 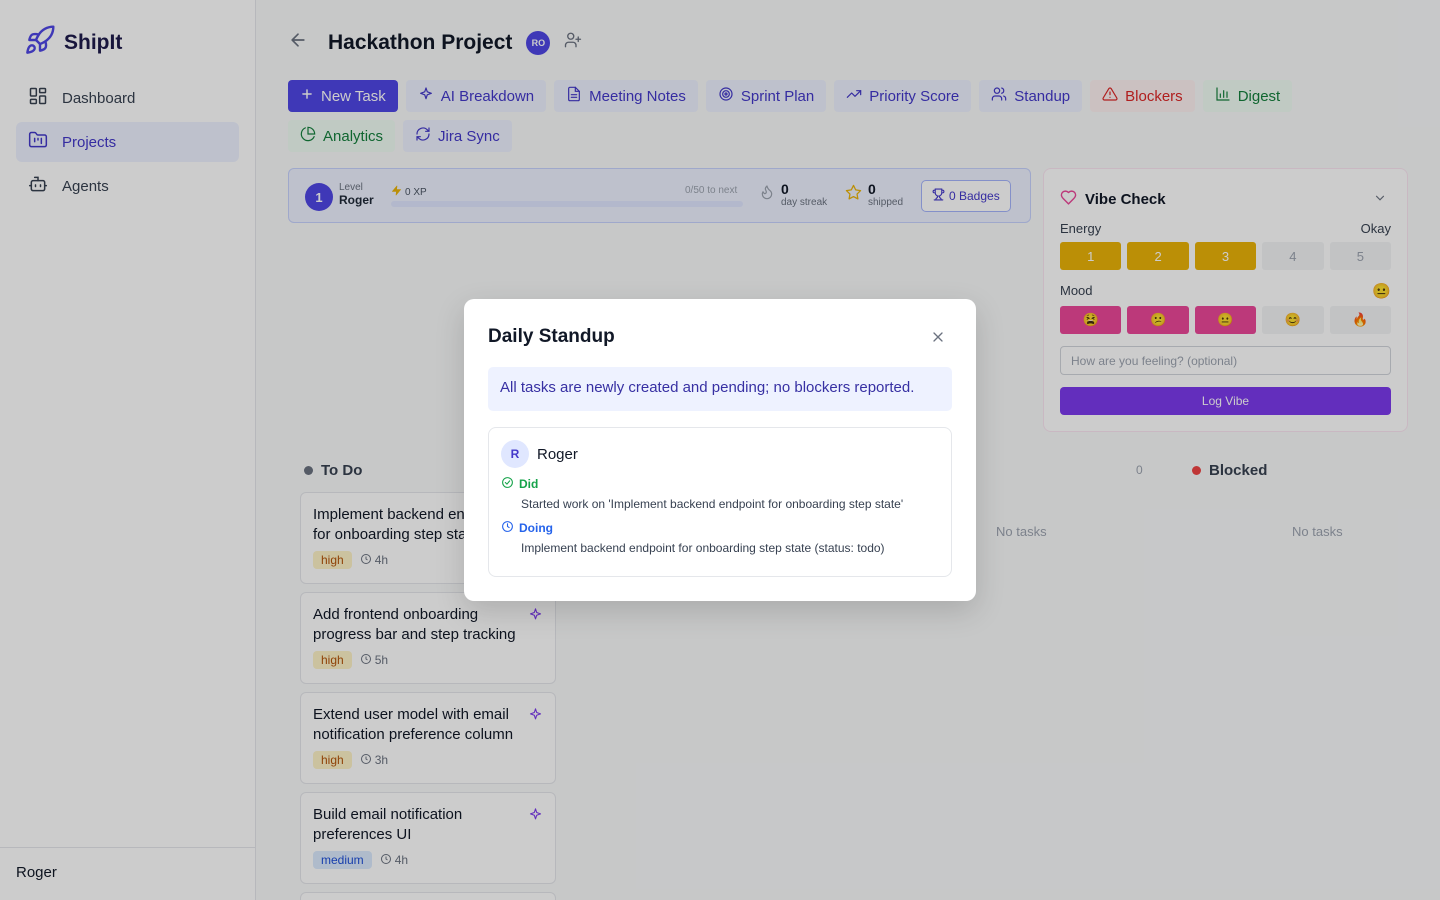 I want to click on modal-title: Daily Standup, so click(x=551, y=336).